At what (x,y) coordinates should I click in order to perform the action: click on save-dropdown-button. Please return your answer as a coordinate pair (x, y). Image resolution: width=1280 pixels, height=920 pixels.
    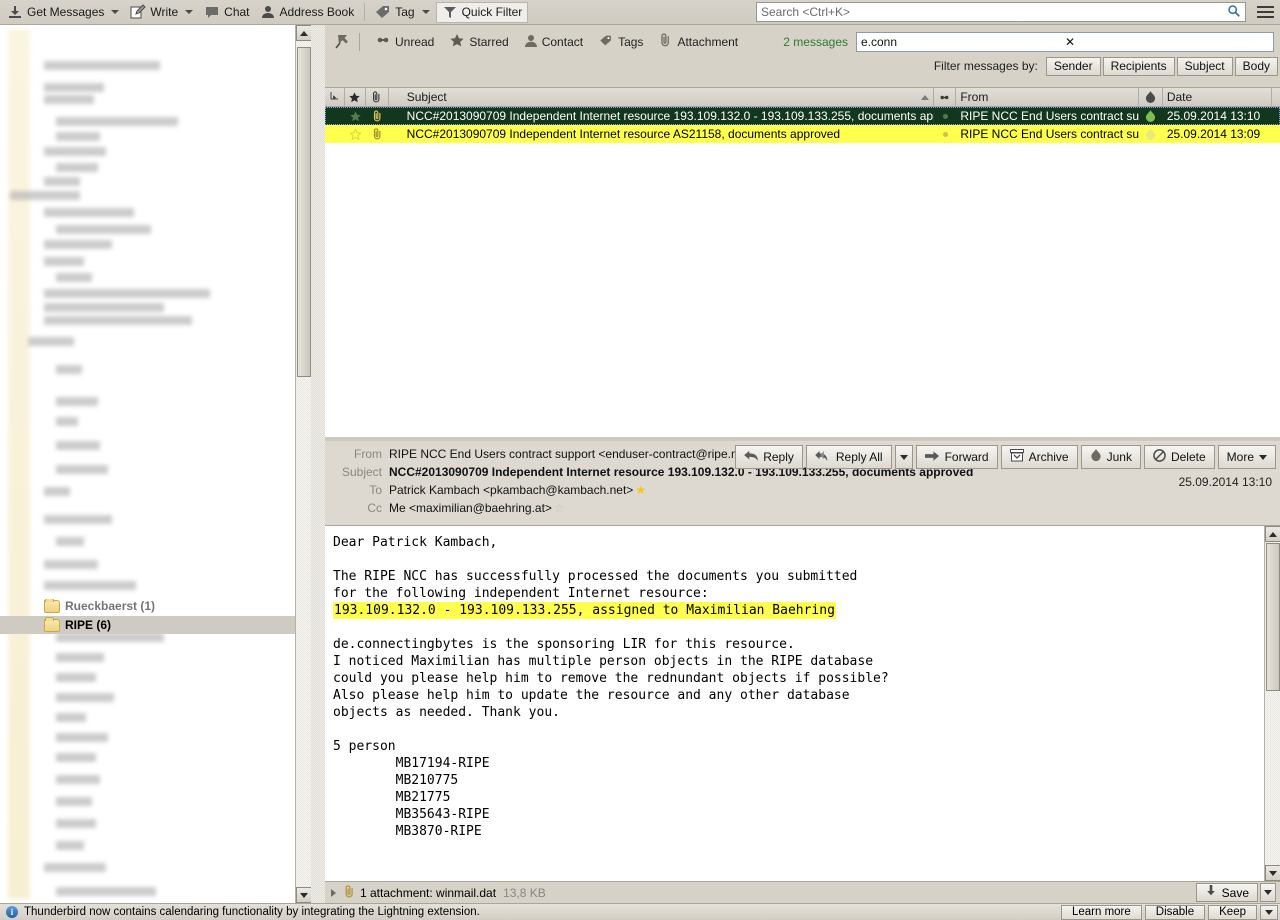
    Looking at the image, I should click on (1268, 892).